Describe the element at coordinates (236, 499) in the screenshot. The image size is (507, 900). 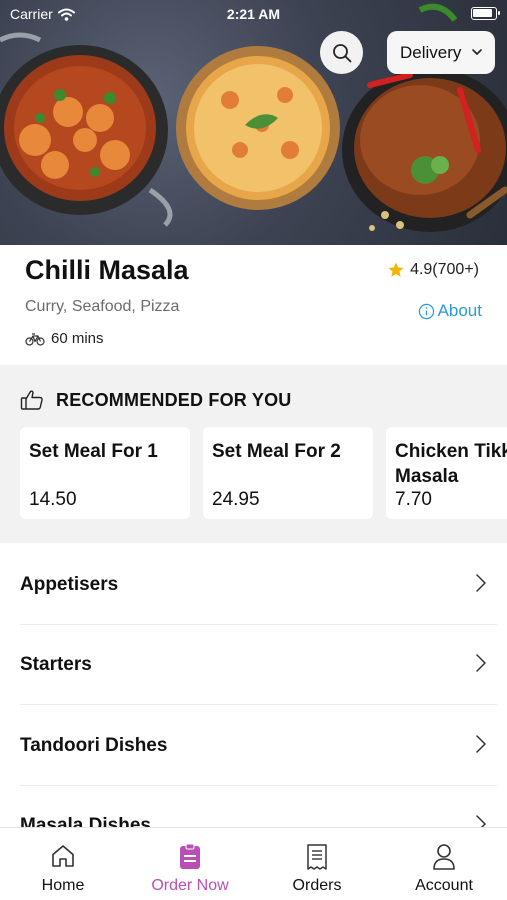
I see `item-price: 24.95` at that location.